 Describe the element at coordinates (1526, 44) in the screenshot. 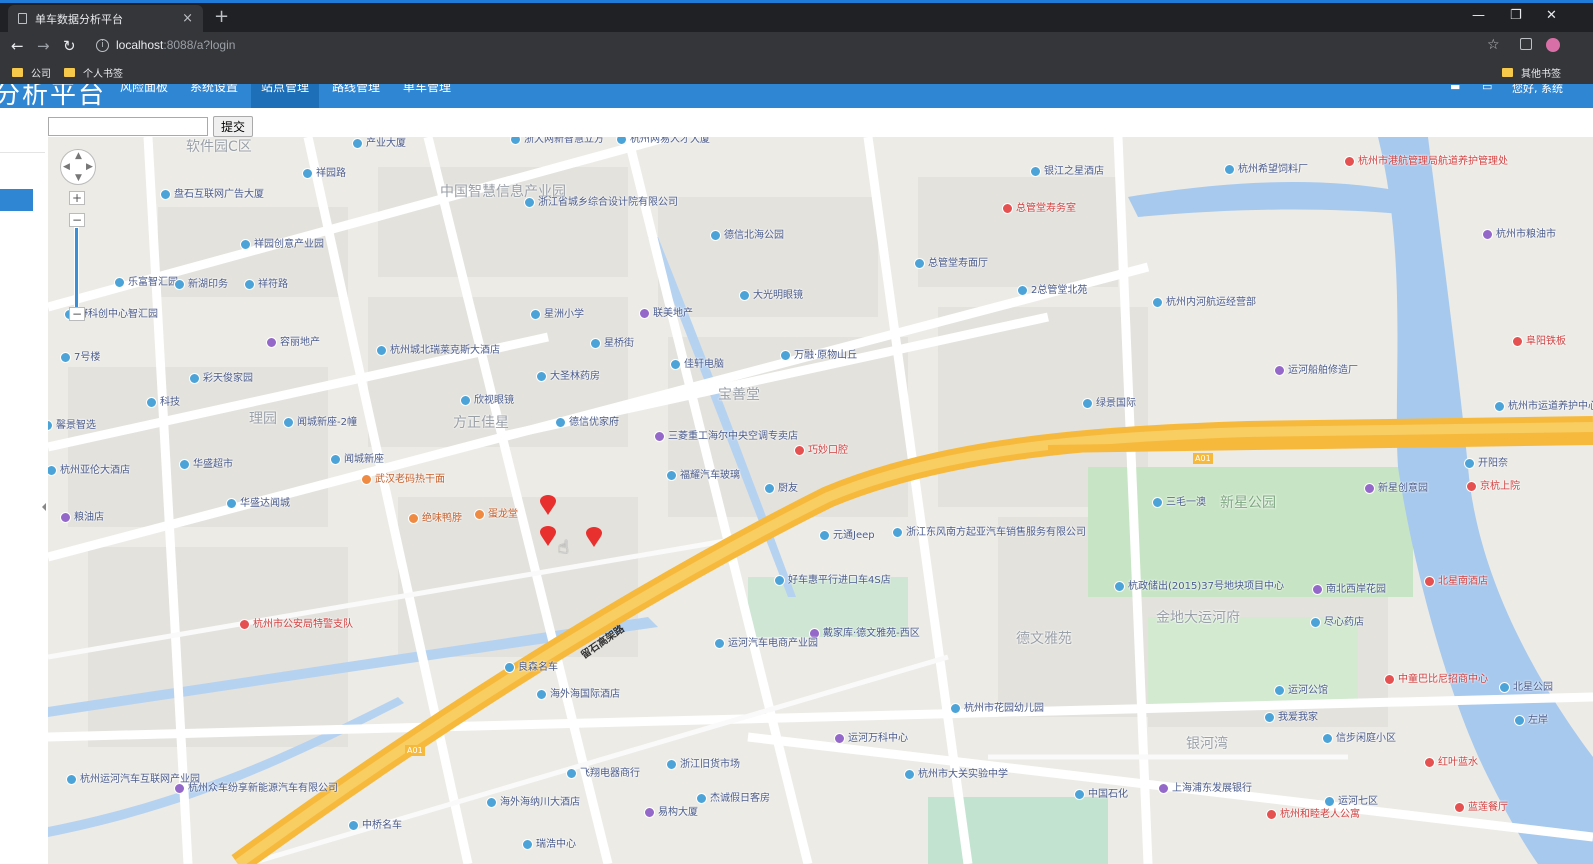

I see `extension-icon` at that location.